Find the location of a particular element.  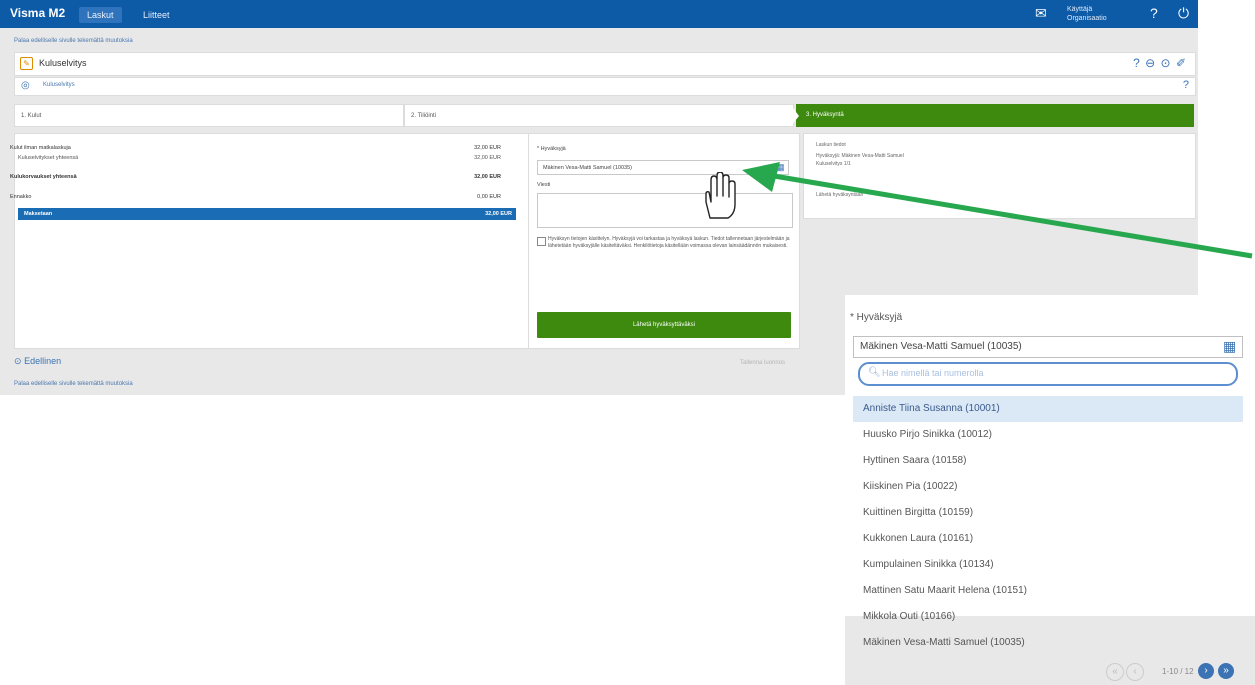

consent-checkbox is located at coordinates (541, 241).